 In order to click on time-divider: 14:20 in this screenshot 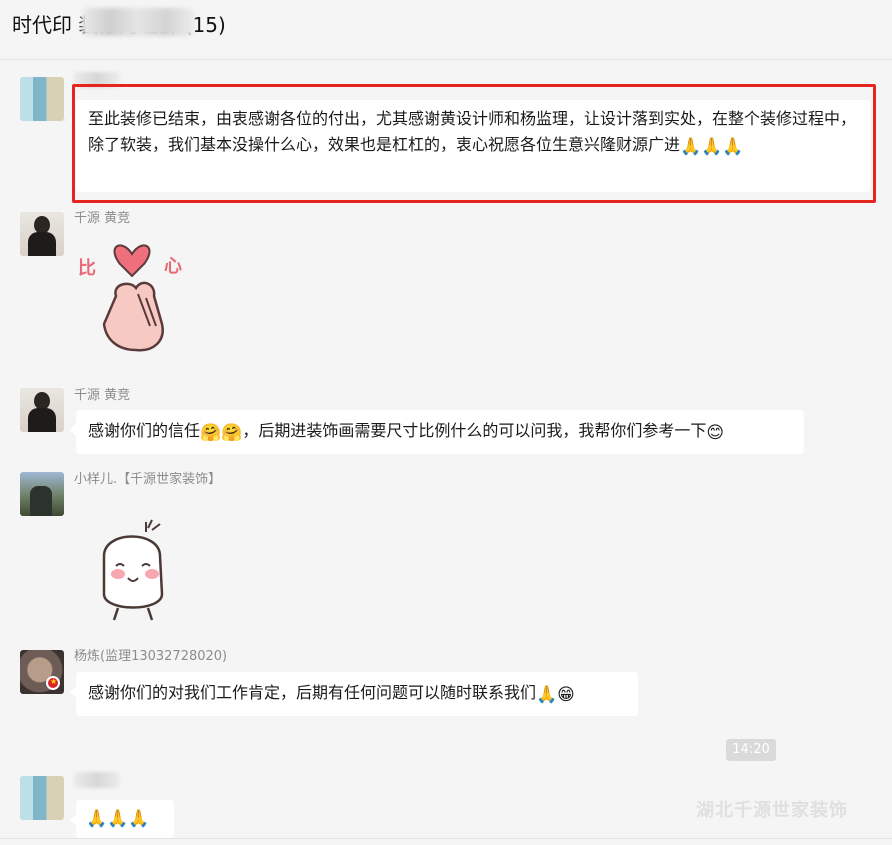, I will do `click(751, 750)`.